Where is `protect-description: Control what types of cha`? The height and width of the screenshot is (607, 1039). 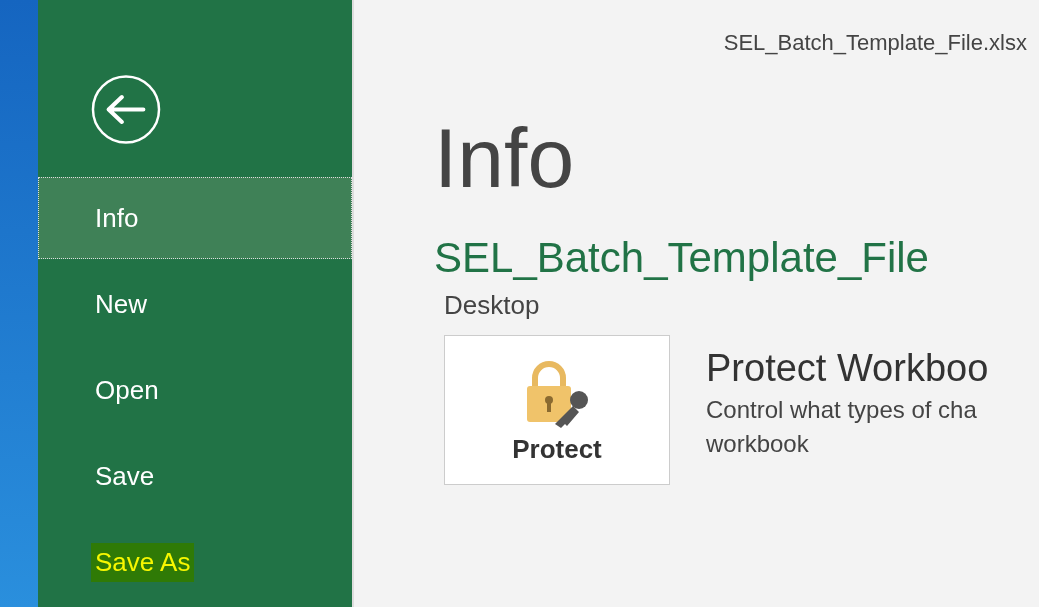 protect-description: Control what types of cha is located at coordinates (842, 410).